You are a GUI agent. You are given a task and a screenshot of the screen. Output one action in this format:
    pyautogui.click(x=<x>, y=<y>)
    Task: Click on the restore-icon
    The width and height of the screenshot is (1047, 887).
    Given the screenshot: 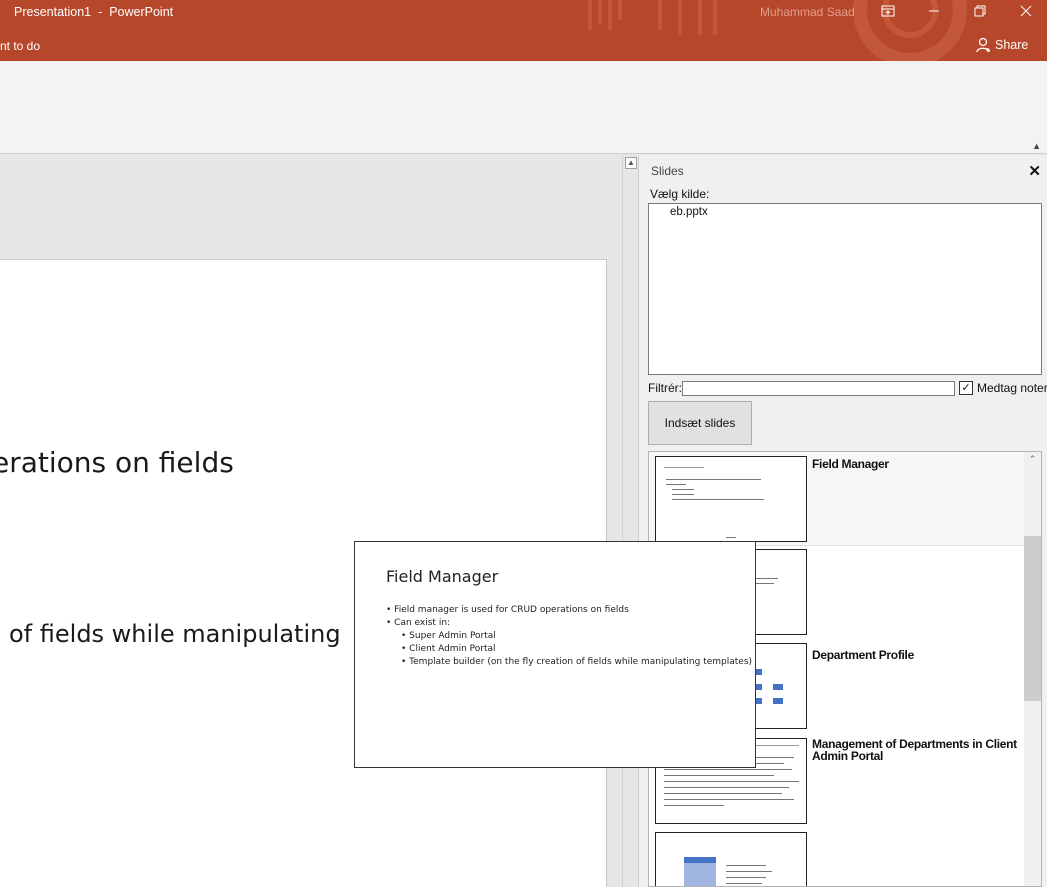 What is the action you would take?
    pyautogui.click(x=980, y=12)
    